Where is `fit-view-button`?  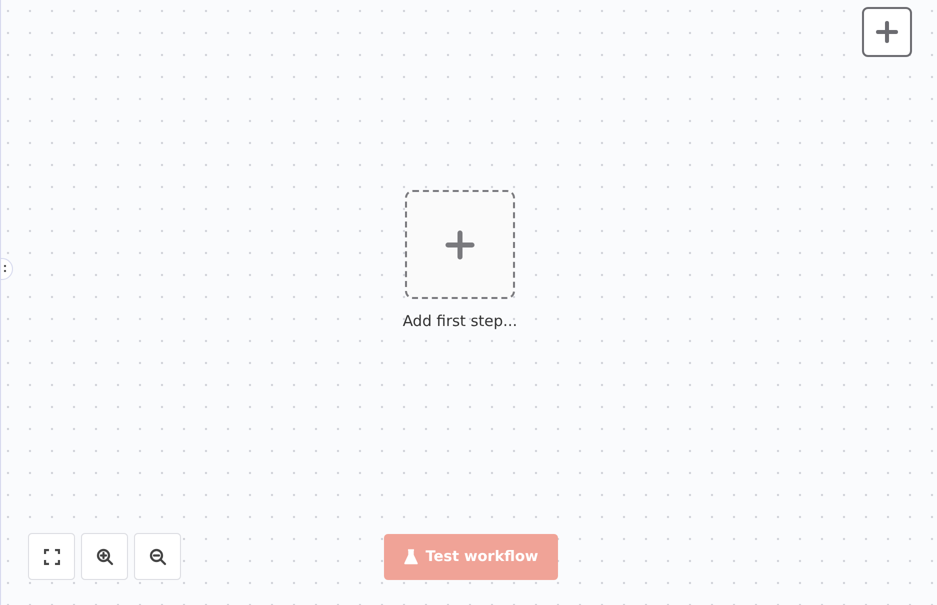
fit-view-button is located at coordinates (51, 556).